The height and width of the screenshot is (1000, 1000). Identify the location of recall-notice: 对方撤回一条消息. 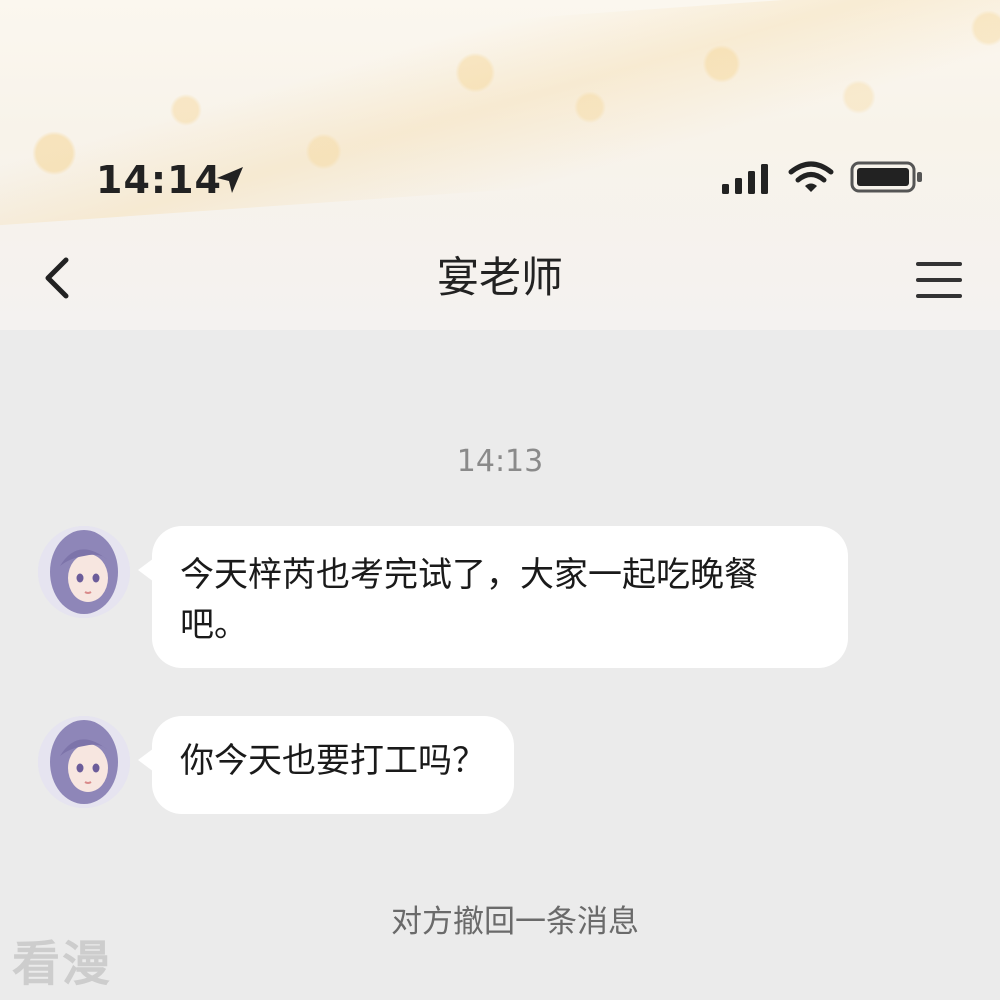
(515, 922).